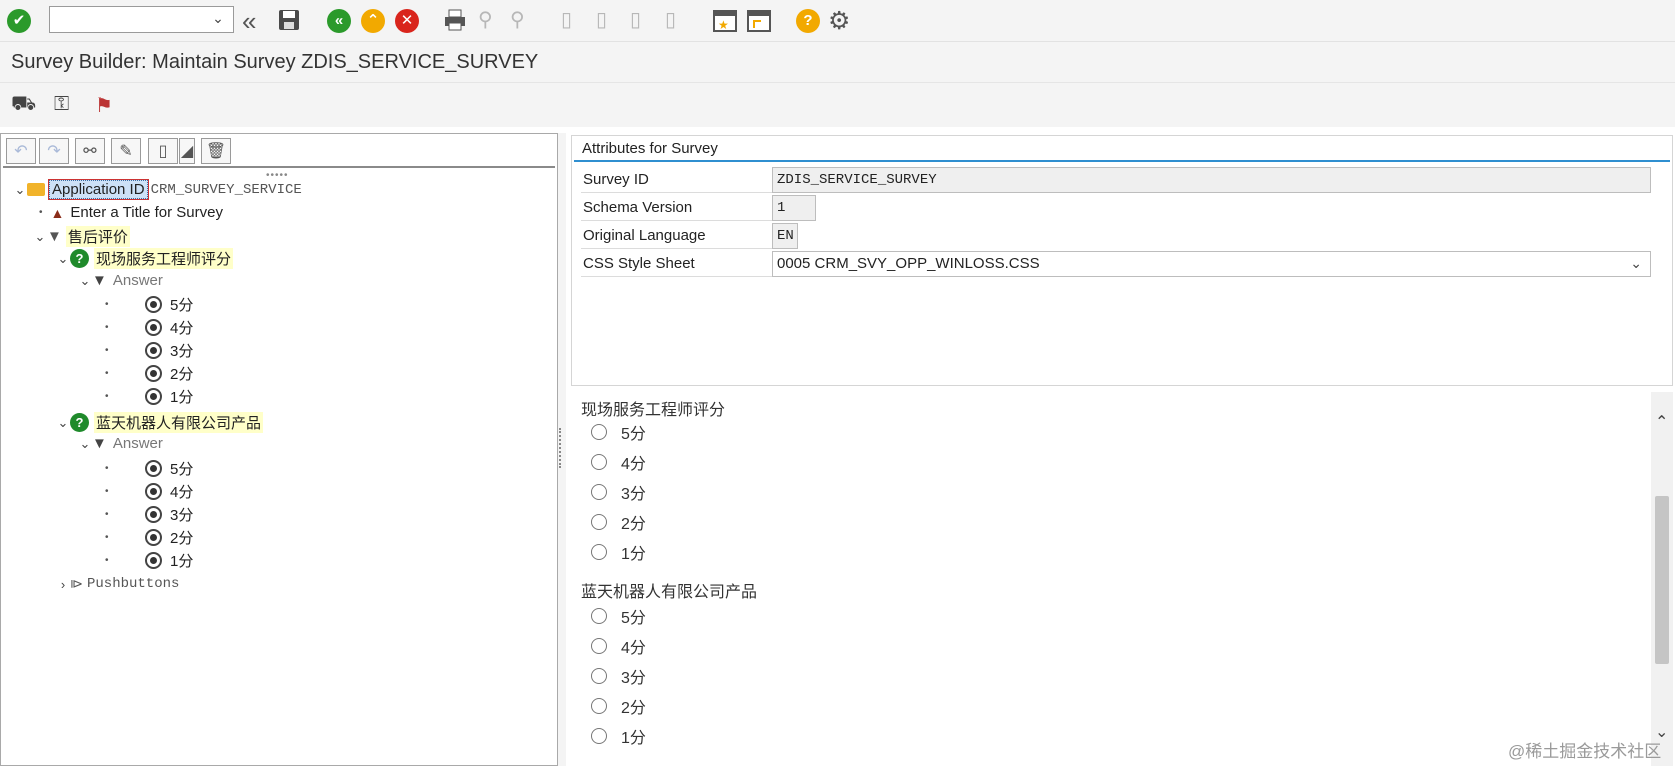 Image resolution: width=1675 pixels, height=766 pixels. I want to click on delete-icon: 🗑, so click(216, 151).